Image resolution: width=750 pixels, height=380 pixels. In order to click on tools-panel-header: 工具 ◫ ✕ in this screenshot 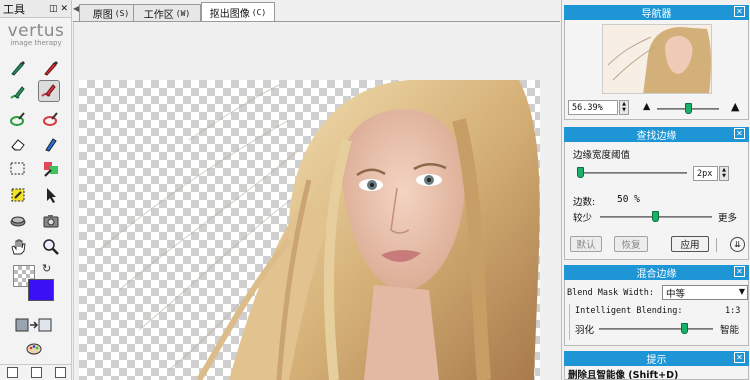, I will do `click(35, 9)`.